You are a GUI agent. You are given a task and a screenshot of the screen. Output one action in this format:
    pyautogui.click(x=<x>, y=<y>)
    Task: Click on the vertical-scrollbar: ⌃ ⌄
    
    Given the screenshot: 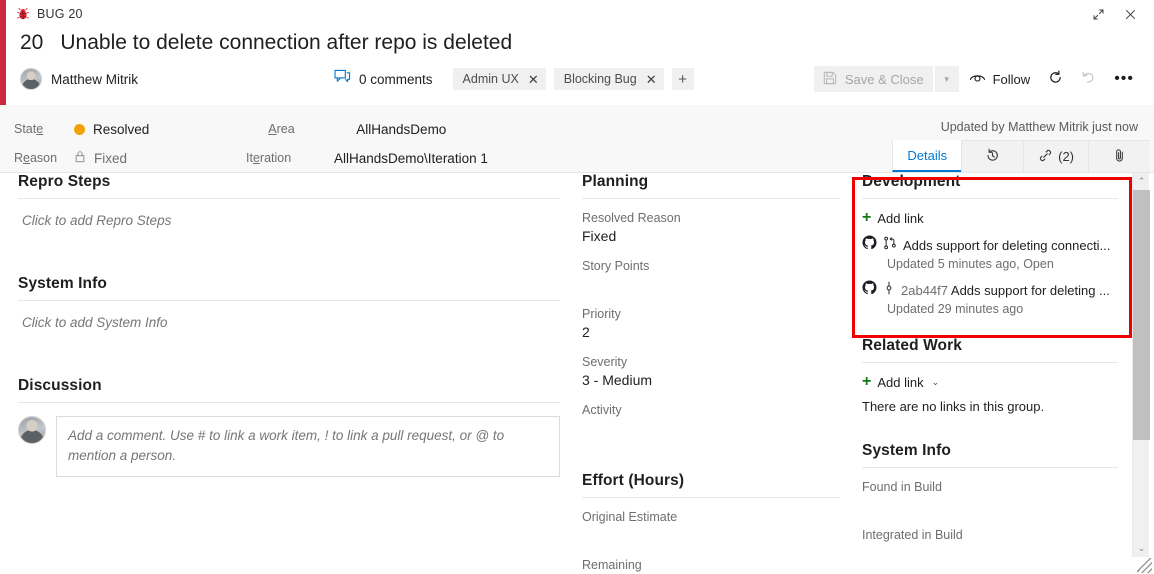 What is the action you would take?
    pyautogui.click(x=1141, y=365)
    